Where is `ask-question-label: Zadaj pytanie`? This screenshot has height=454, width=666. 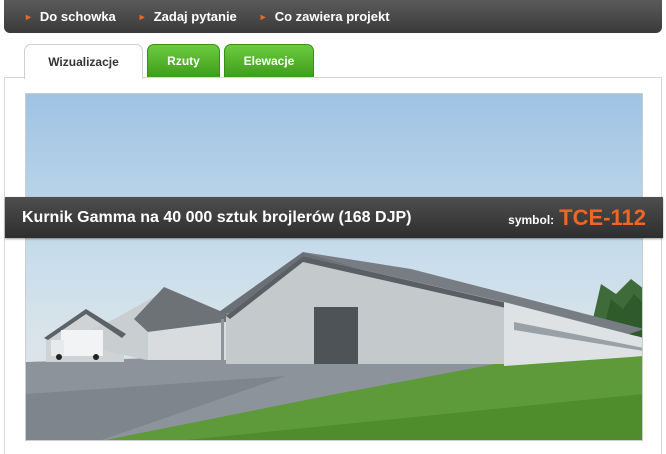
ask-question-label: Zadaj pytanie is located at coordinates (195, 16).